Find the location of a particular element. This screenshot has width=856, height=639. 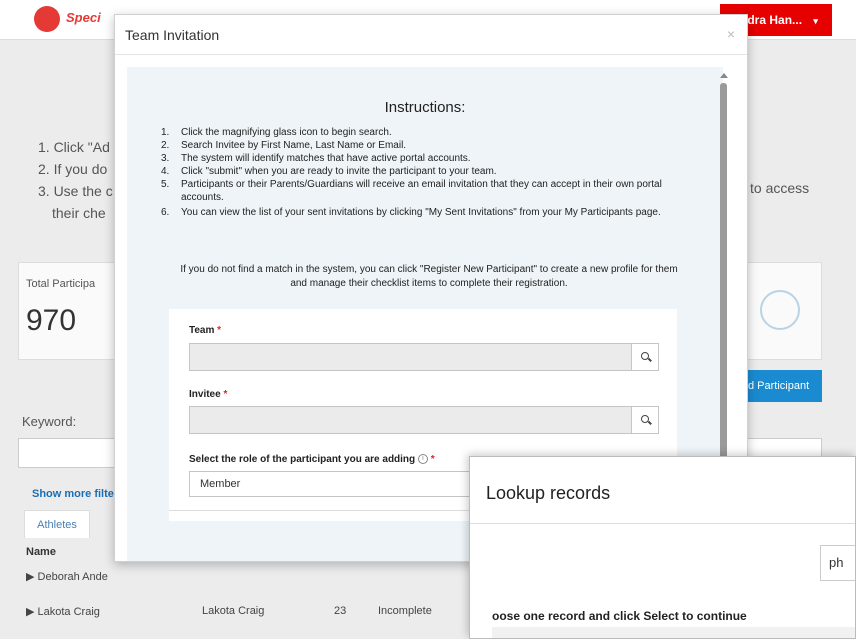

lookup-search-input: ph is located at coordinates (837, 563).